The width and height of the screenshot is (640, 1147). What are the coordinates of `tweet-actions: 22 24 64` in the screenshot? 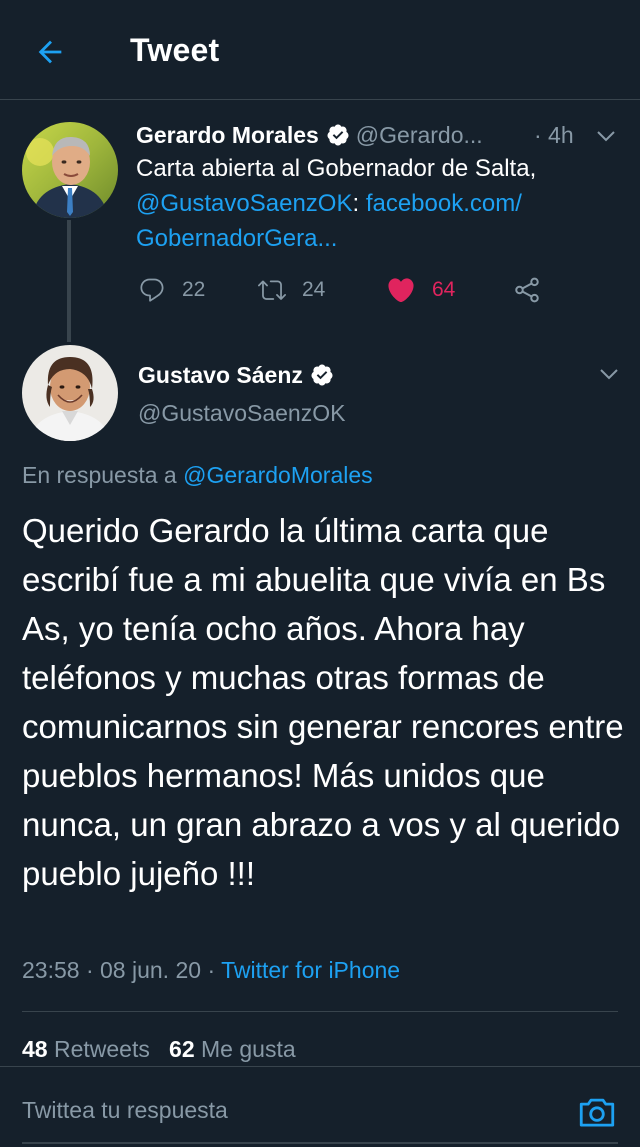 It's located at (361, 290).